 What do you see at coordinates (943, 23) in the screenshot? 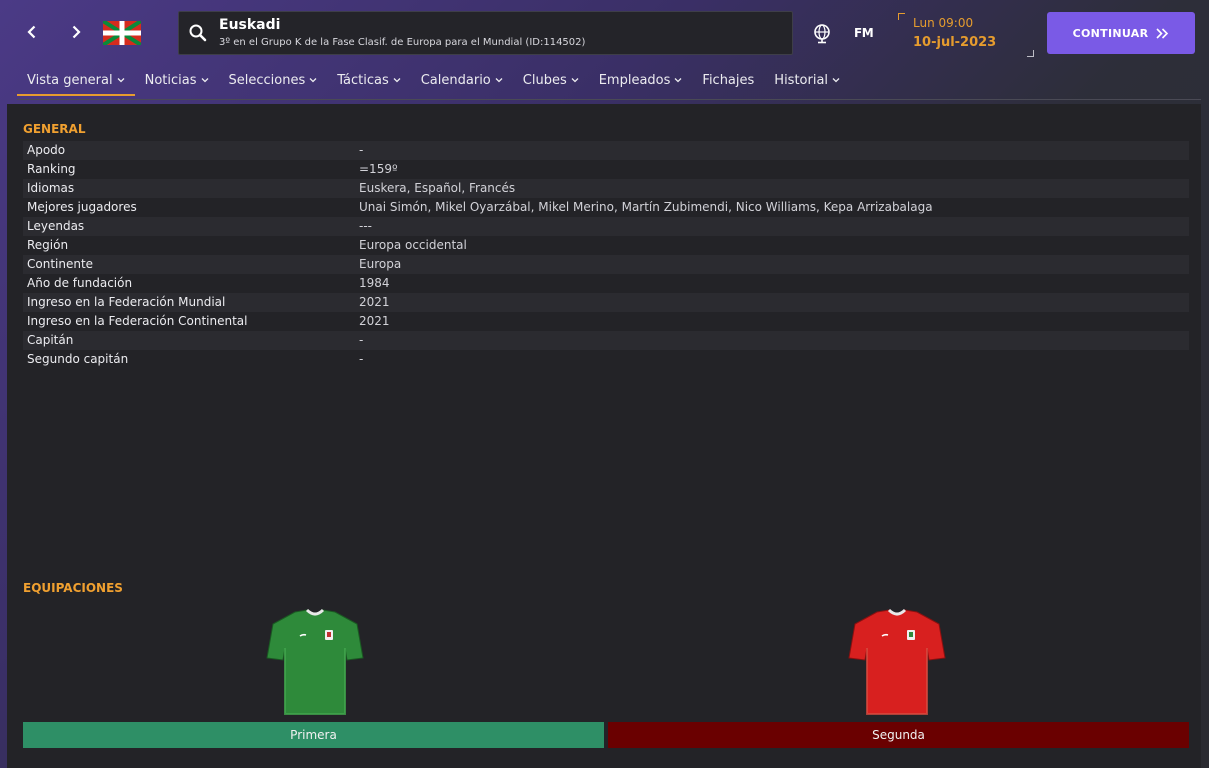
I see `game-time: Lun 09:00` at bounding box center [943, 23].